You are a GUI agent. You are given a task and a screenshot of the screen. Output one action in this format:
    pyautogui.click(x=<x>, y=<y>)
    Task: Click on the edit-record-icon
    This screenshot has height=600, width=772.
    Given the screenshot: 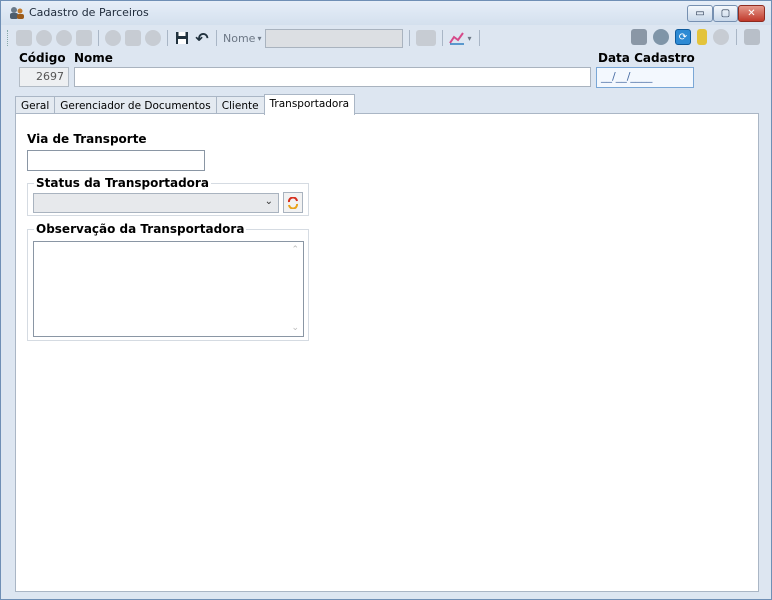 What is the action you would take?
    pyautogui.click(x=133, y=38)
    